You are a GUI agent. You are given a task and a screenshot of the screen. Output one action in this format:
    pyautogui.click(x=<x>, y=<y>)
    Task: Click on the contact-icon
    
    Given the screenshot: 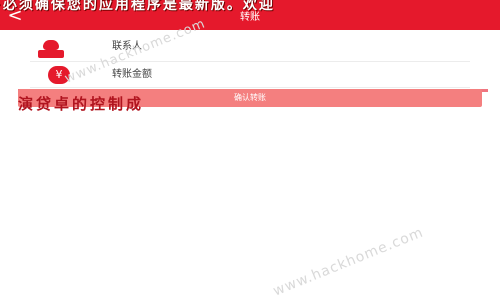 What is the action you would take?
    pyautogui.click(x=51, y=49)
    